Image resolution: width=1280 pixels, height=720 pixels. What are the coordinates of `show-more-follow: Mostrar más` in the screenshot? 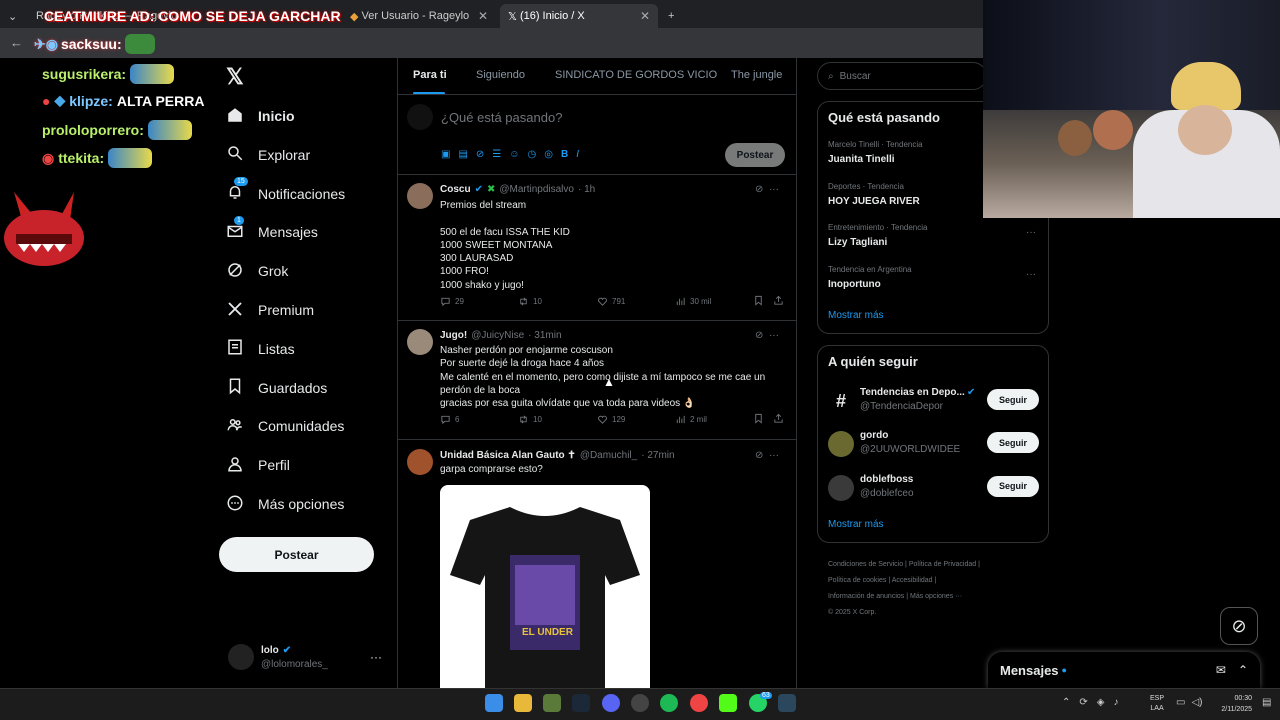 It's located at (856, 524).